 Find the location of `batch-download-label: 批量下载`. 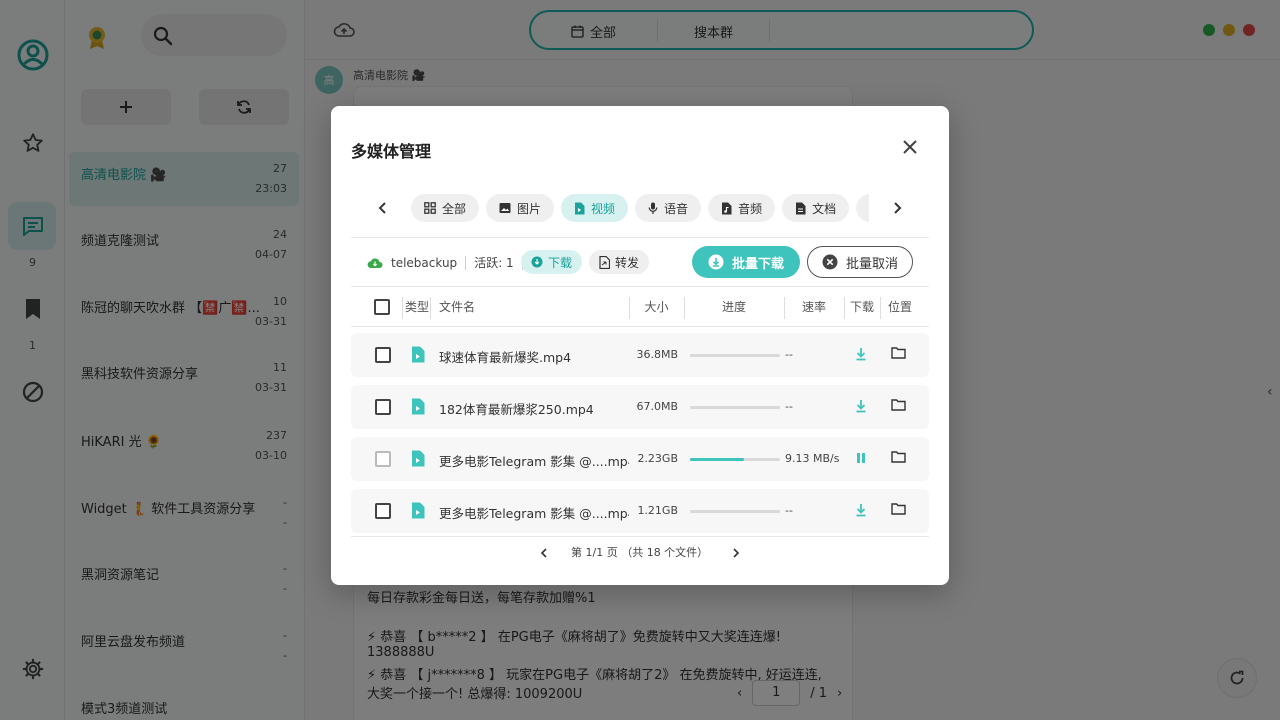

batch-download-label: 批量下载 is located at coordinates (757, 264).